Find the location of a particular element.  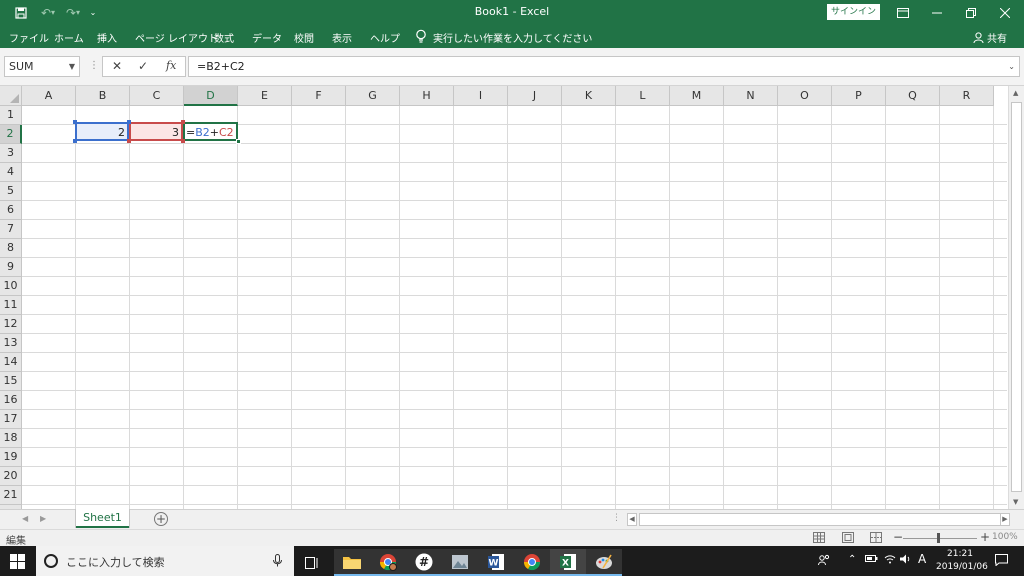

row-header: 9 is located at coordinates (11, 267).